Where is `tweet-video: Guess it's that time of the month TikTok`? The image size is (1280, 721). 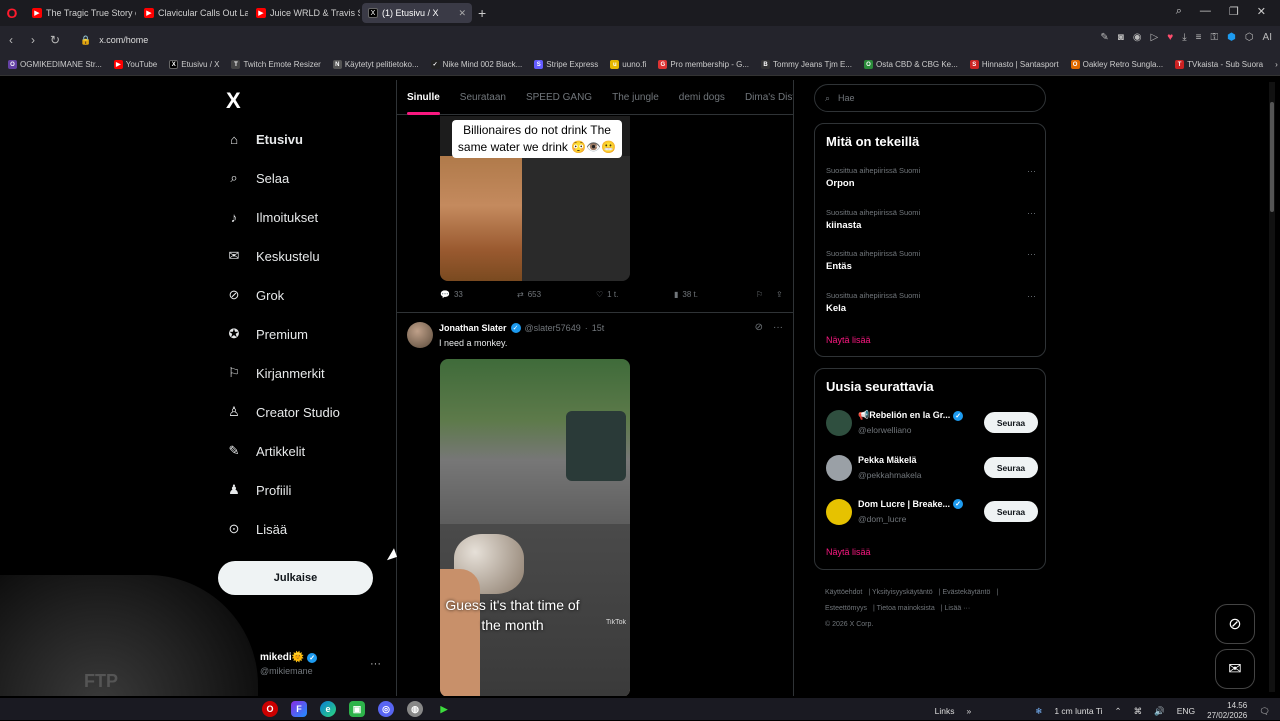 tweet-video: Guess it's that time of the month TikTok is located at coordinates (535, 527).